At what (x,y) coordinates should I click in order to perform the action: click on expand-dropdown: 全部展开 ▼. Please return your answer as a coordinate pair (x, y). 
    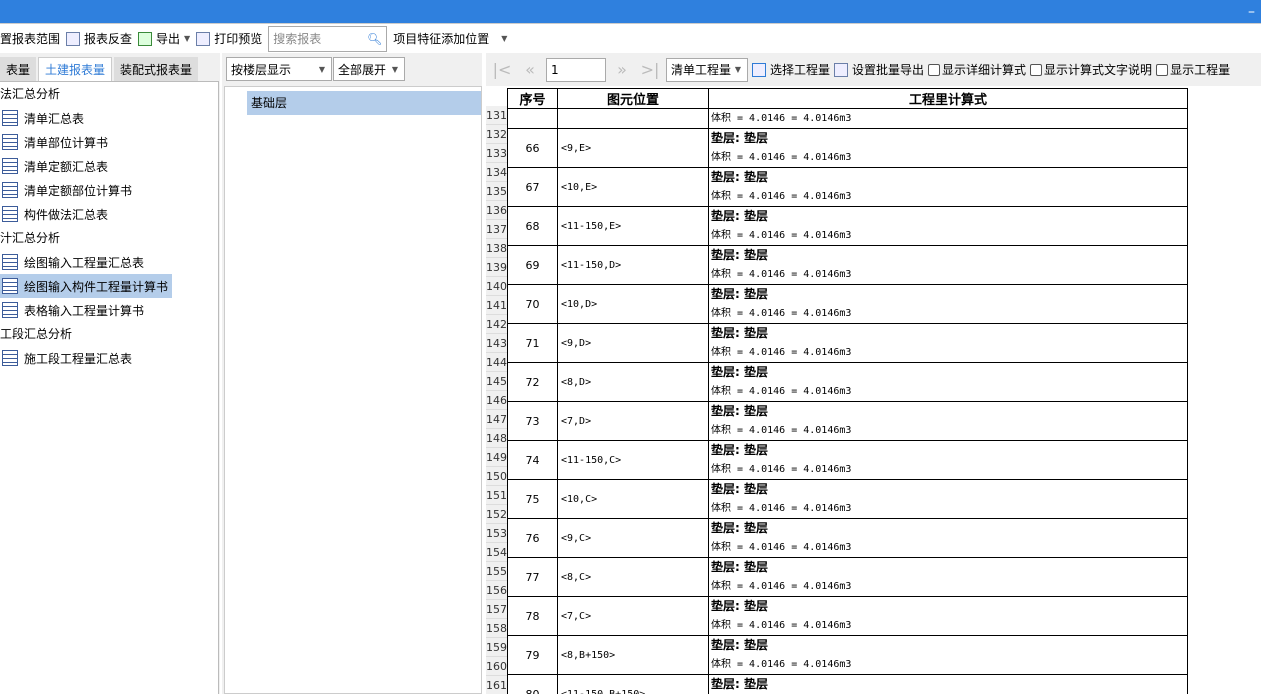
    Looking at the image, I should click on (369, 69).